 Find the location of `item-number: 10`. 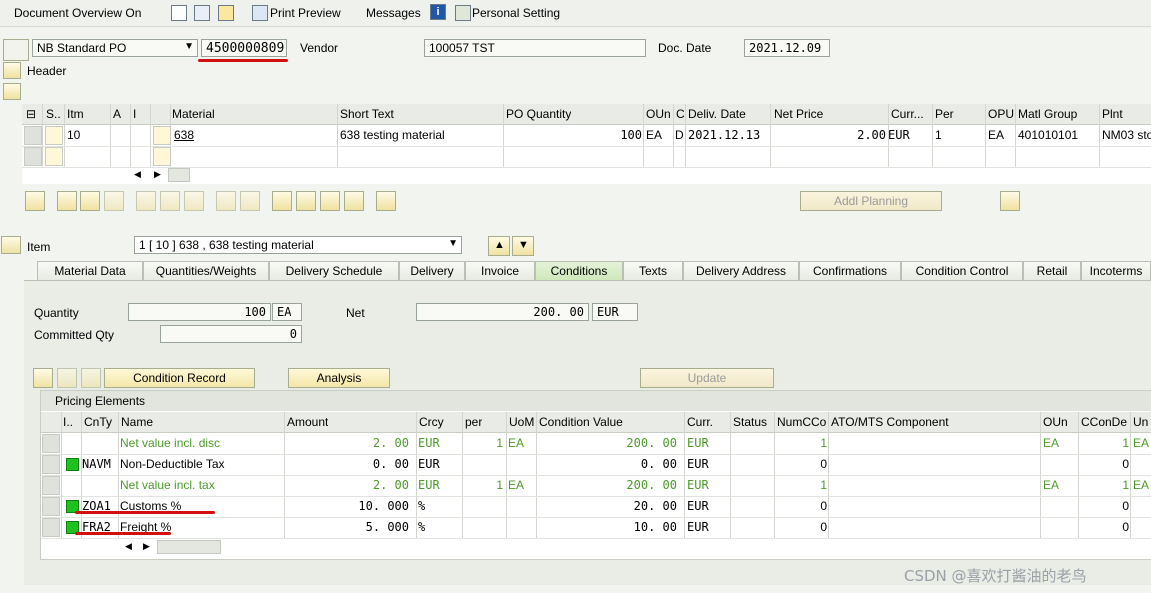

item-number: 10 is located at coordinates (73, 135).